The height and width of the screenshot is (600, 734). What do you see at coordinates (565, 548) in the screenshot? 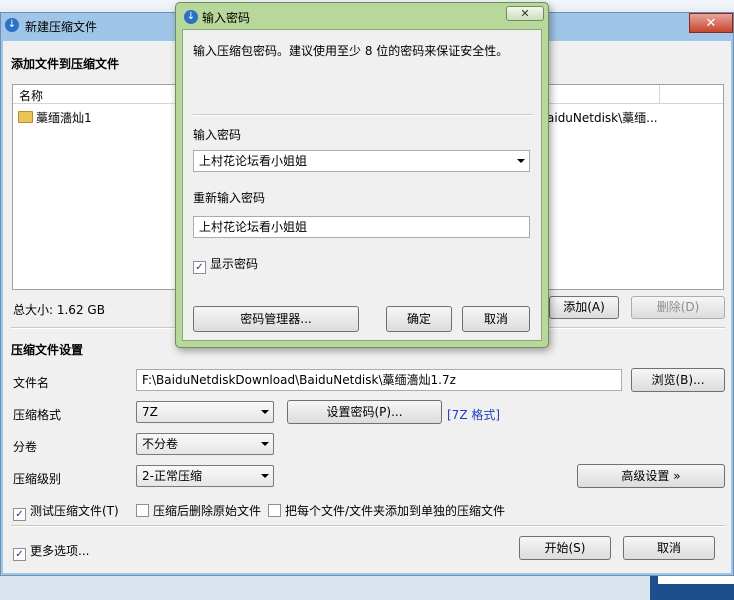
I see `start-button: 开始(S)` at bounding box center [565, 548].